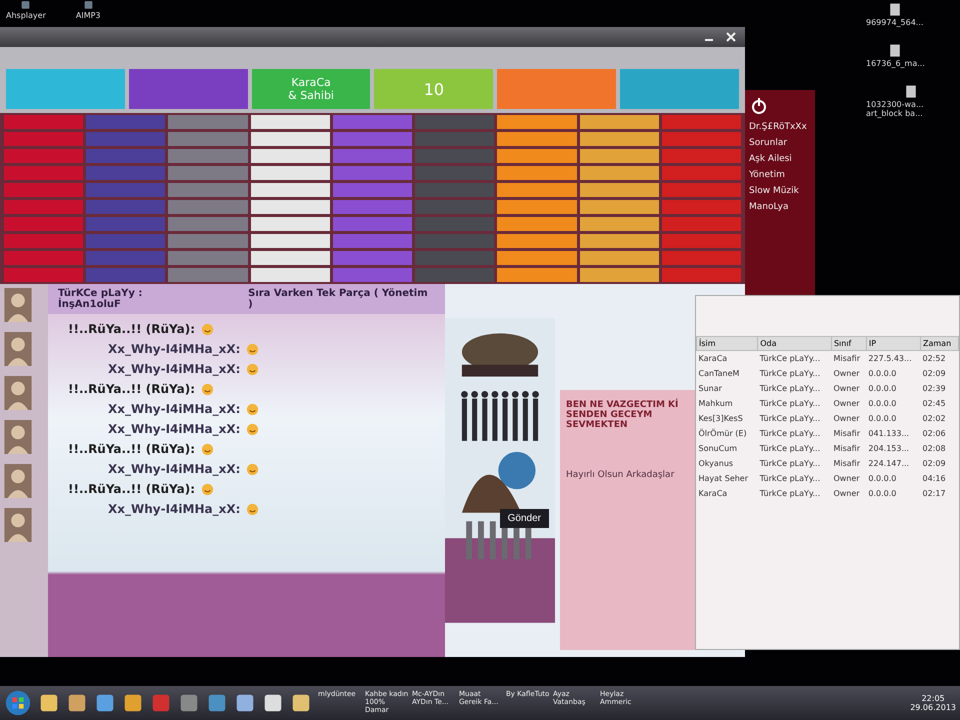 The width and height of the screenshot is (960, 720). I want to click on close-icon, so click(731, 37).